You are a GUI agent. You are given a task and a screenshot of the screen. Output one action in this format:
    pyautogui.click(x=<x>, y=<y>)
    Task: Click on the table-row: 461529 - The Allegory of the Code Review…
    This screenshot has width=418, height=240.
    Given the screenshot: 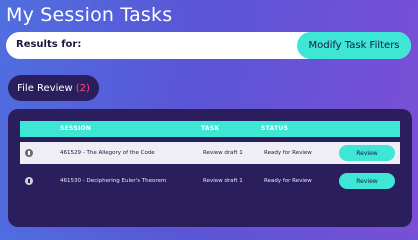 What is the action you would take?
    pyautogui.click(x=210, y=153)
    